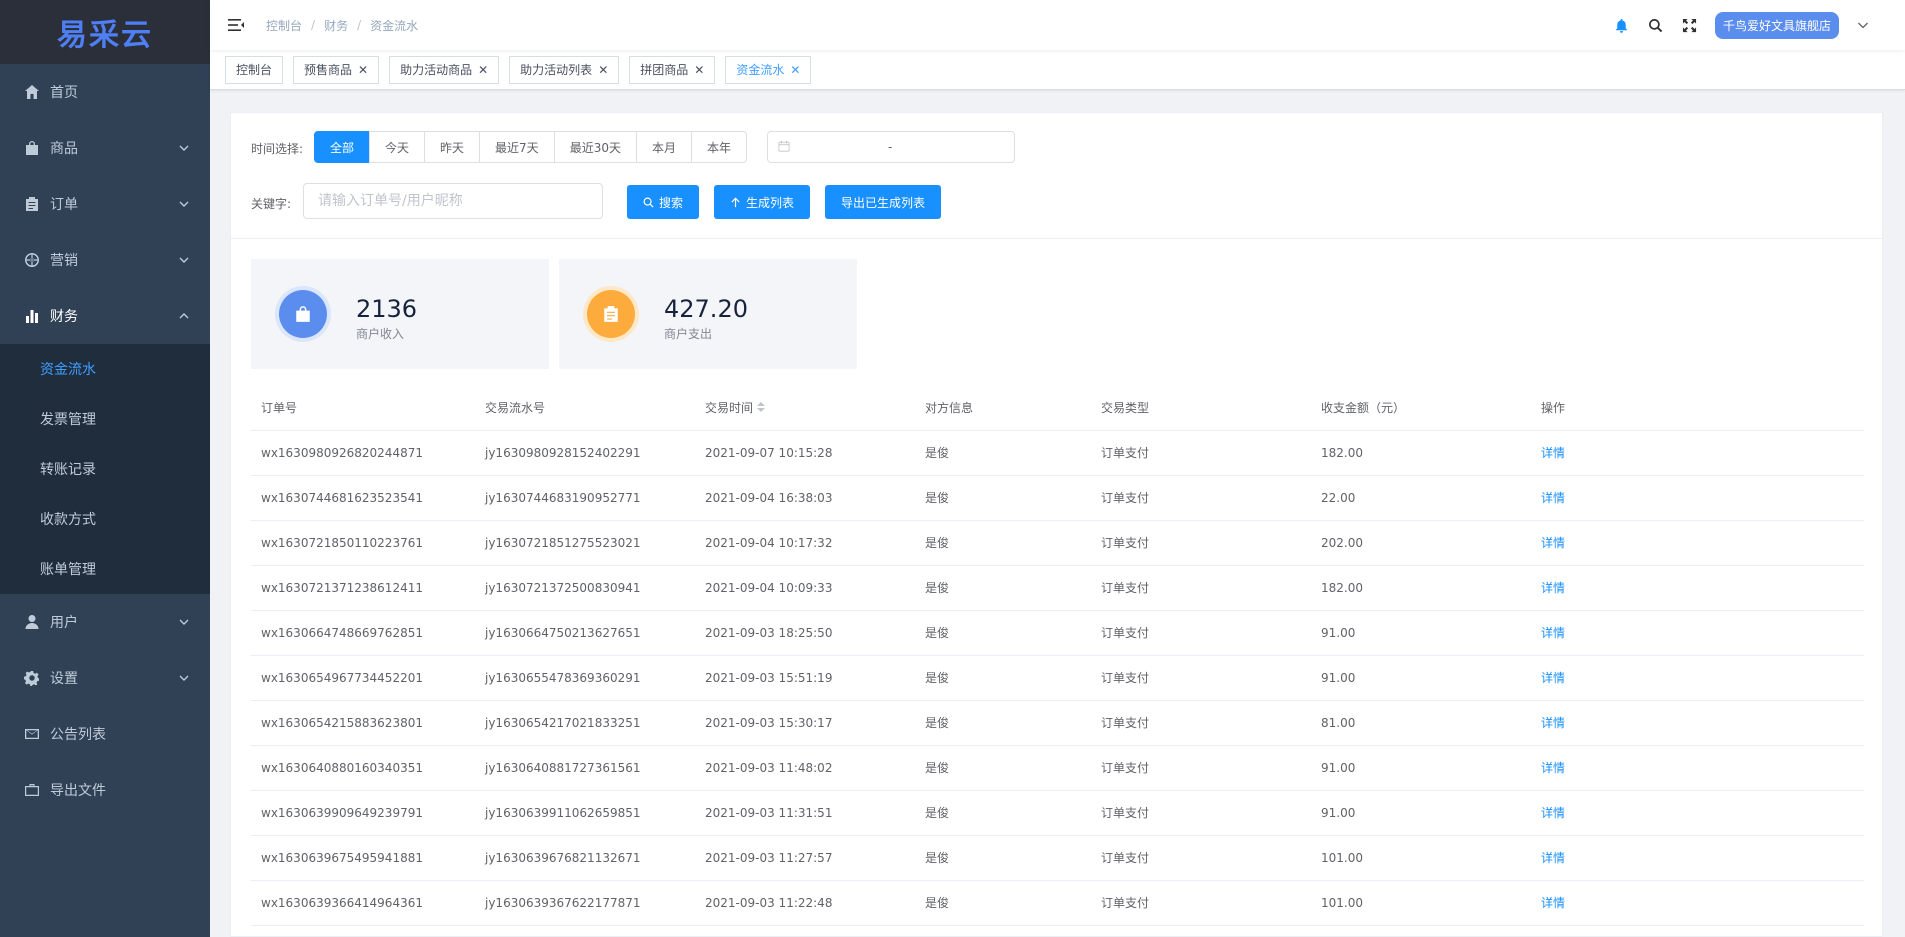 The height and width of the screenshot is (937, 1905). I want to click on column-header-order-no: 订单号, so click(363, 408).